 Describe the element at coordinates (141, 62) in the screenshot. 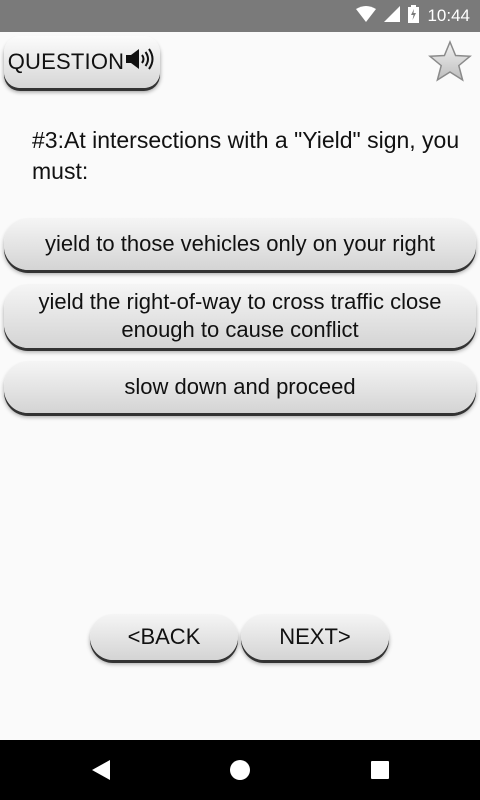

I see `speaker-icon` at that location.